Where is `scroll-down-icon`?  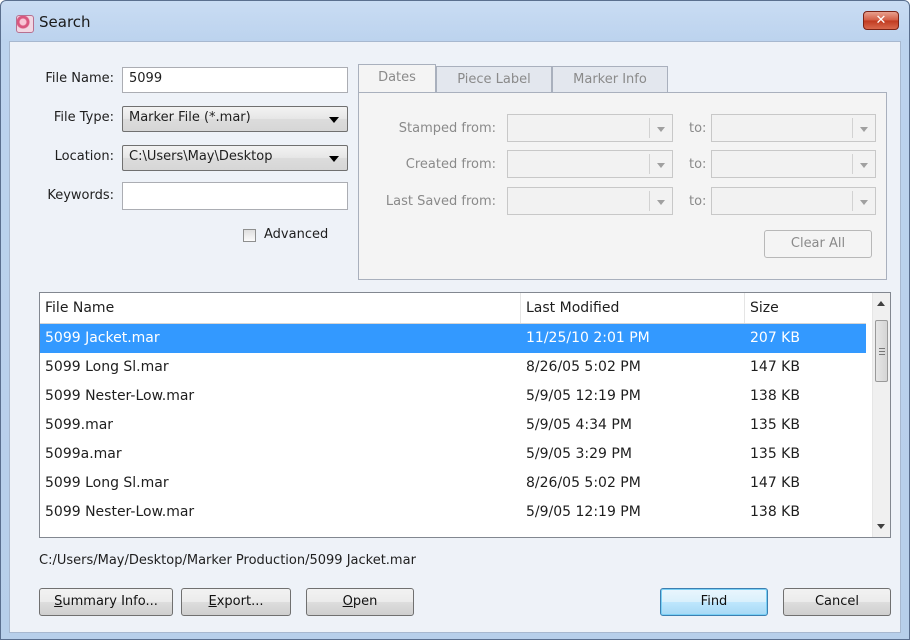 scroll-down-icon is located at coordinates (881, 526).